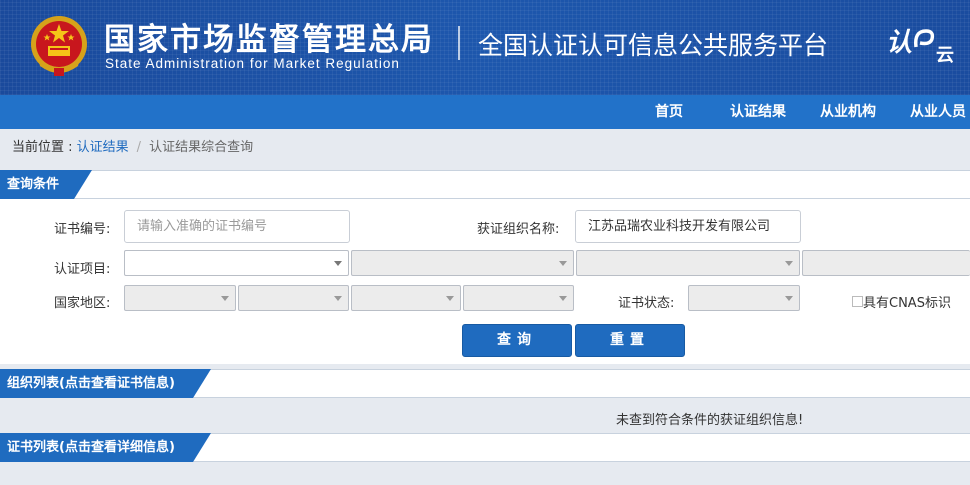 This screenshot has height=485, width=970. What do you see at coordinates (688, 226) in the screenshot?
I see `org-name-input: 江苏品瑞农业科技开发有限公司` at bounding box center [688, 226].